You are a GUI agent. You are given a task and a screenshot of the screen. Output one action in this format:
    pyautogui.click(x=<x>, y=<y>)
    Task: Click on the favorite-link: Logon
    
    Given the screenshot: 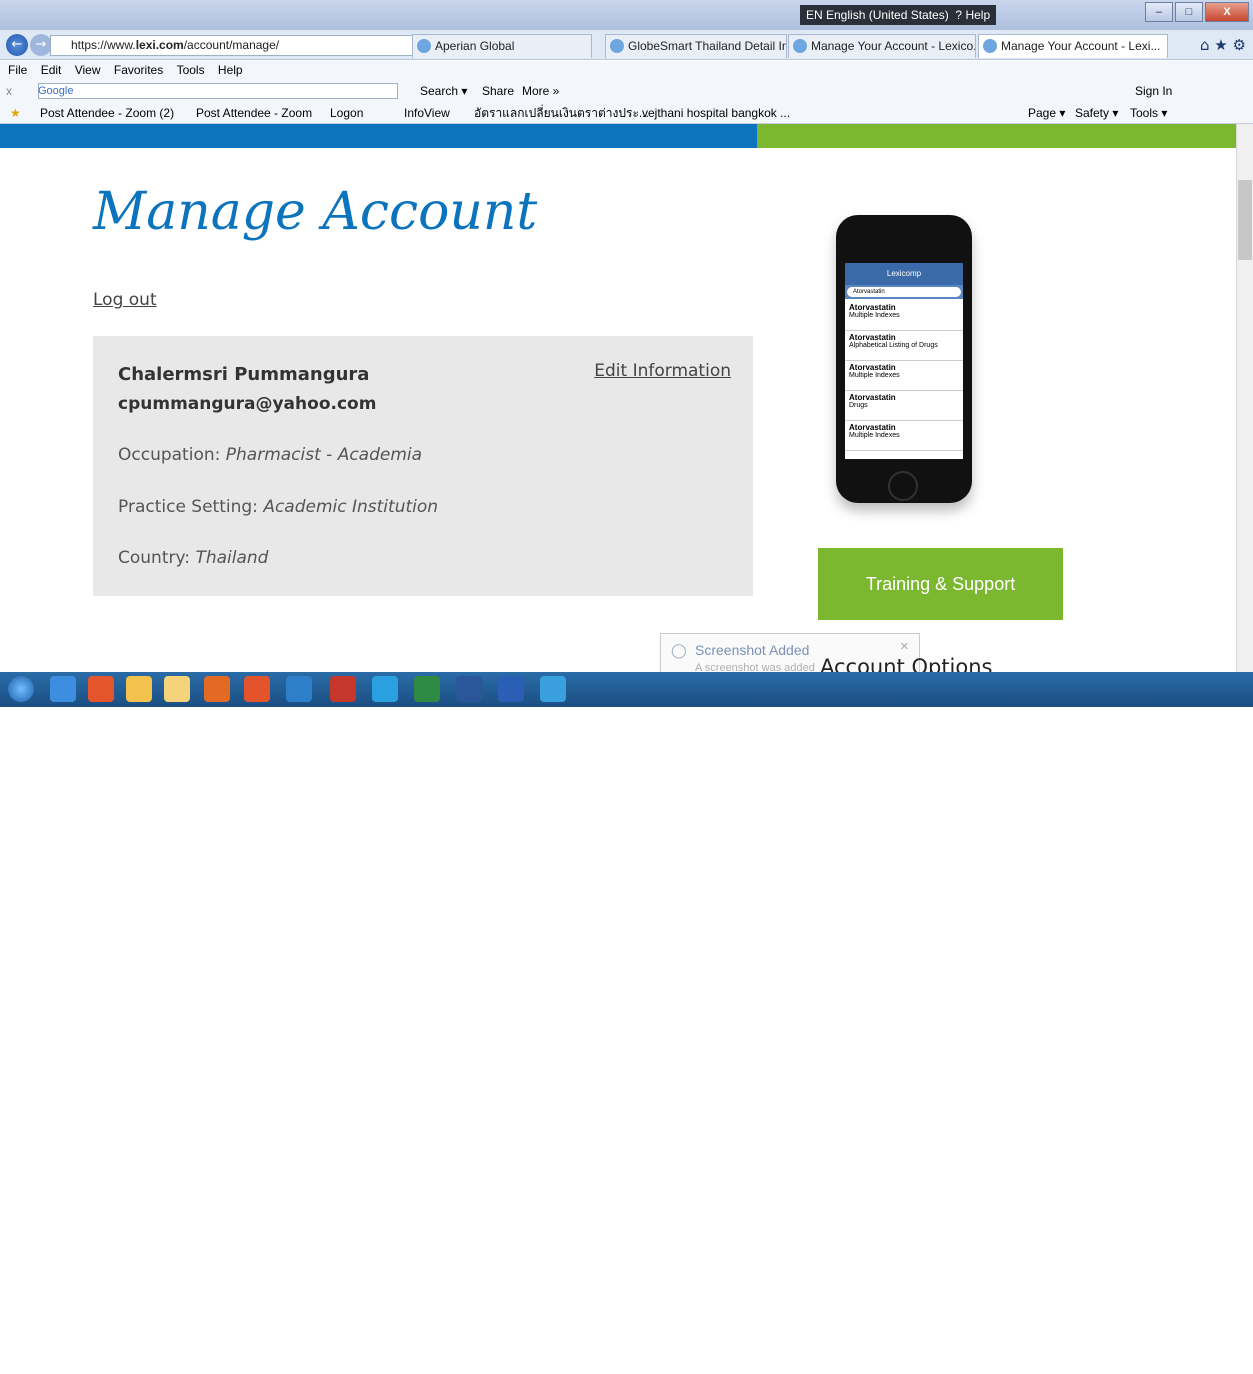 What is the action you would take?
    pyautogui.click(x=346, y=113)
    